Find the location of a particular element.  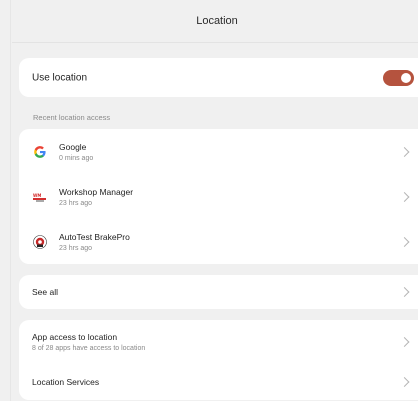

svg-text: WM is located at coordinates (37, 195).